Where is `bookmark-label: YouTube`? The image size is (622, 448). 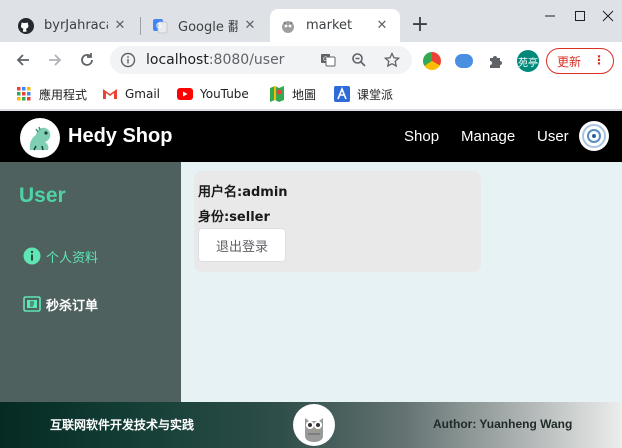 bookmark-label: YouTube is located at coordinates (224, 94).